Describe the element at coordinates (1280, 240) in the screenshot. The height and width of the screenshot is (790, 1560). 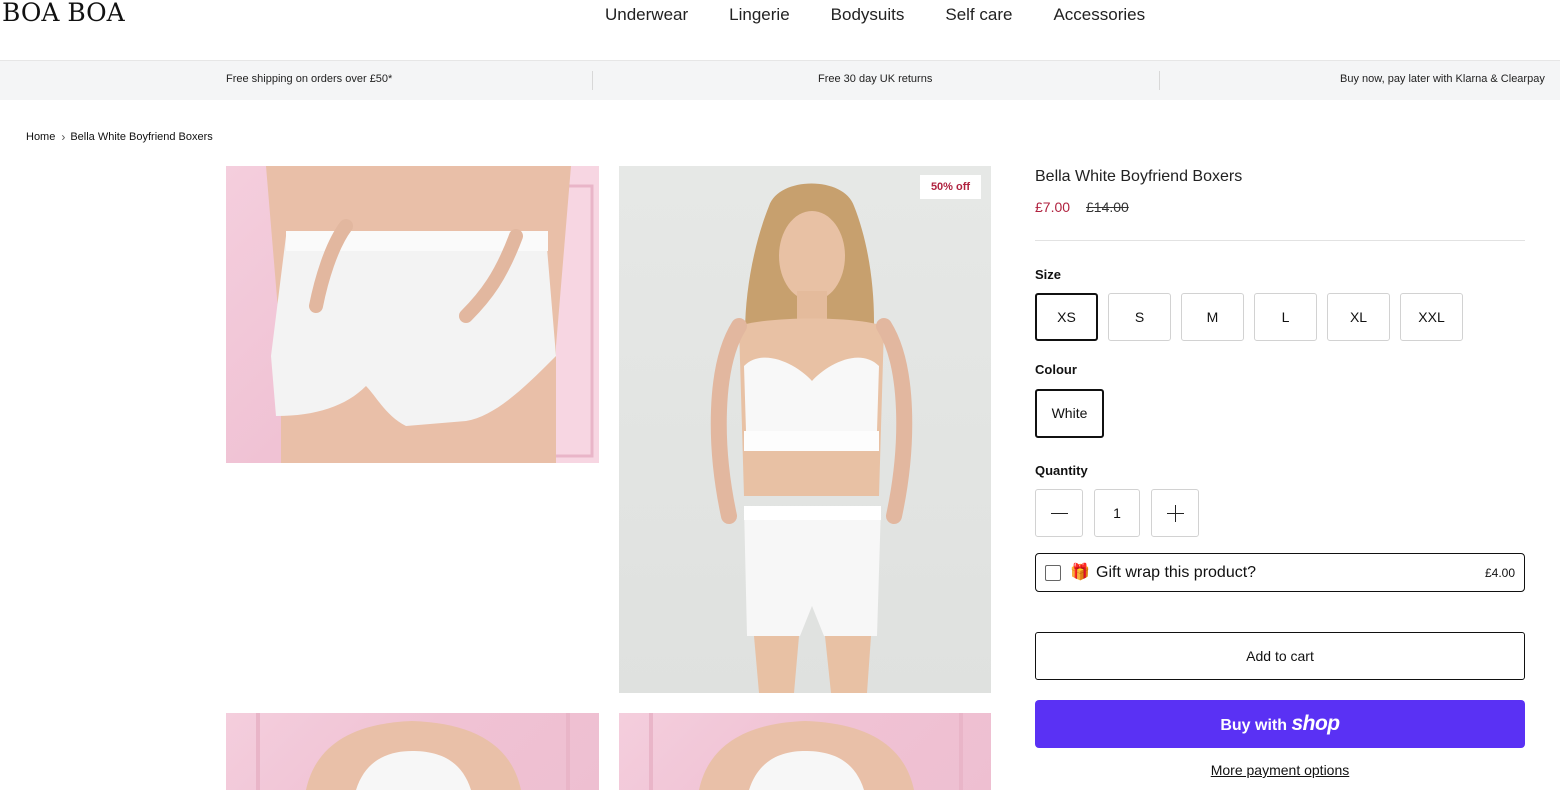
I see `divider` at that location.